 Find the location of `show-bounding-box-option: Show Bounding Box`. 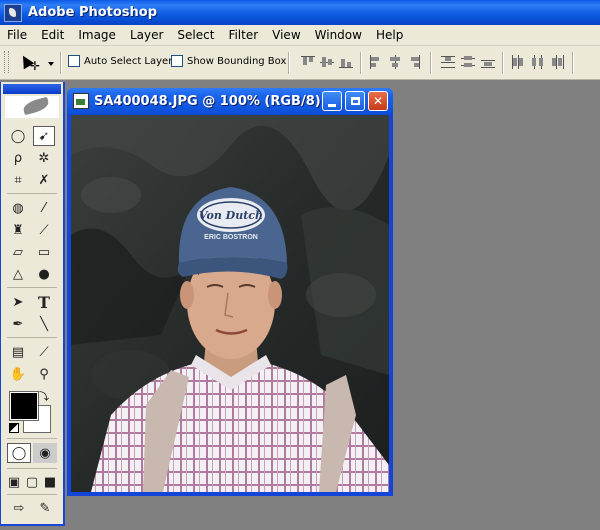

show-bounding-box-option: Show Bounding Box is located at coordinates (228, 61).